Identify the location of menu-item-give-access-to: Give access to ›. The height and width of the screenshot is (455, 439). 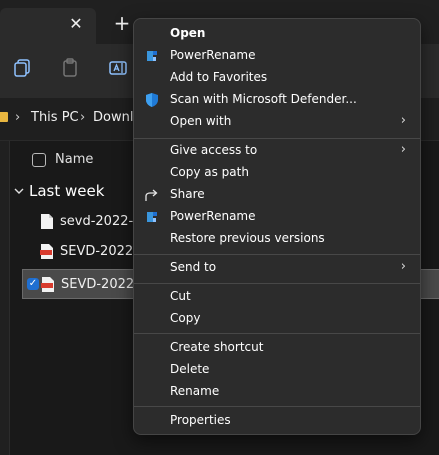
(277, 151).